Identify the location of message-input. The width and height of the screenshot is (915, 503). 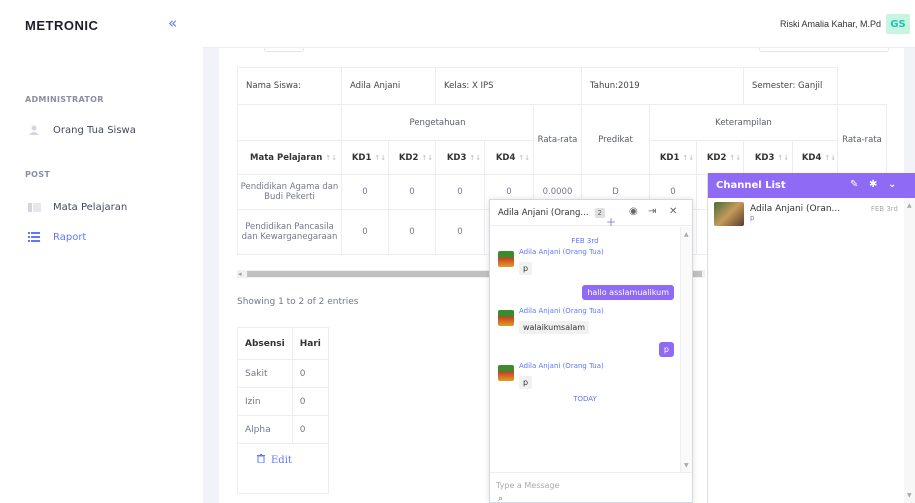
(591, 485).